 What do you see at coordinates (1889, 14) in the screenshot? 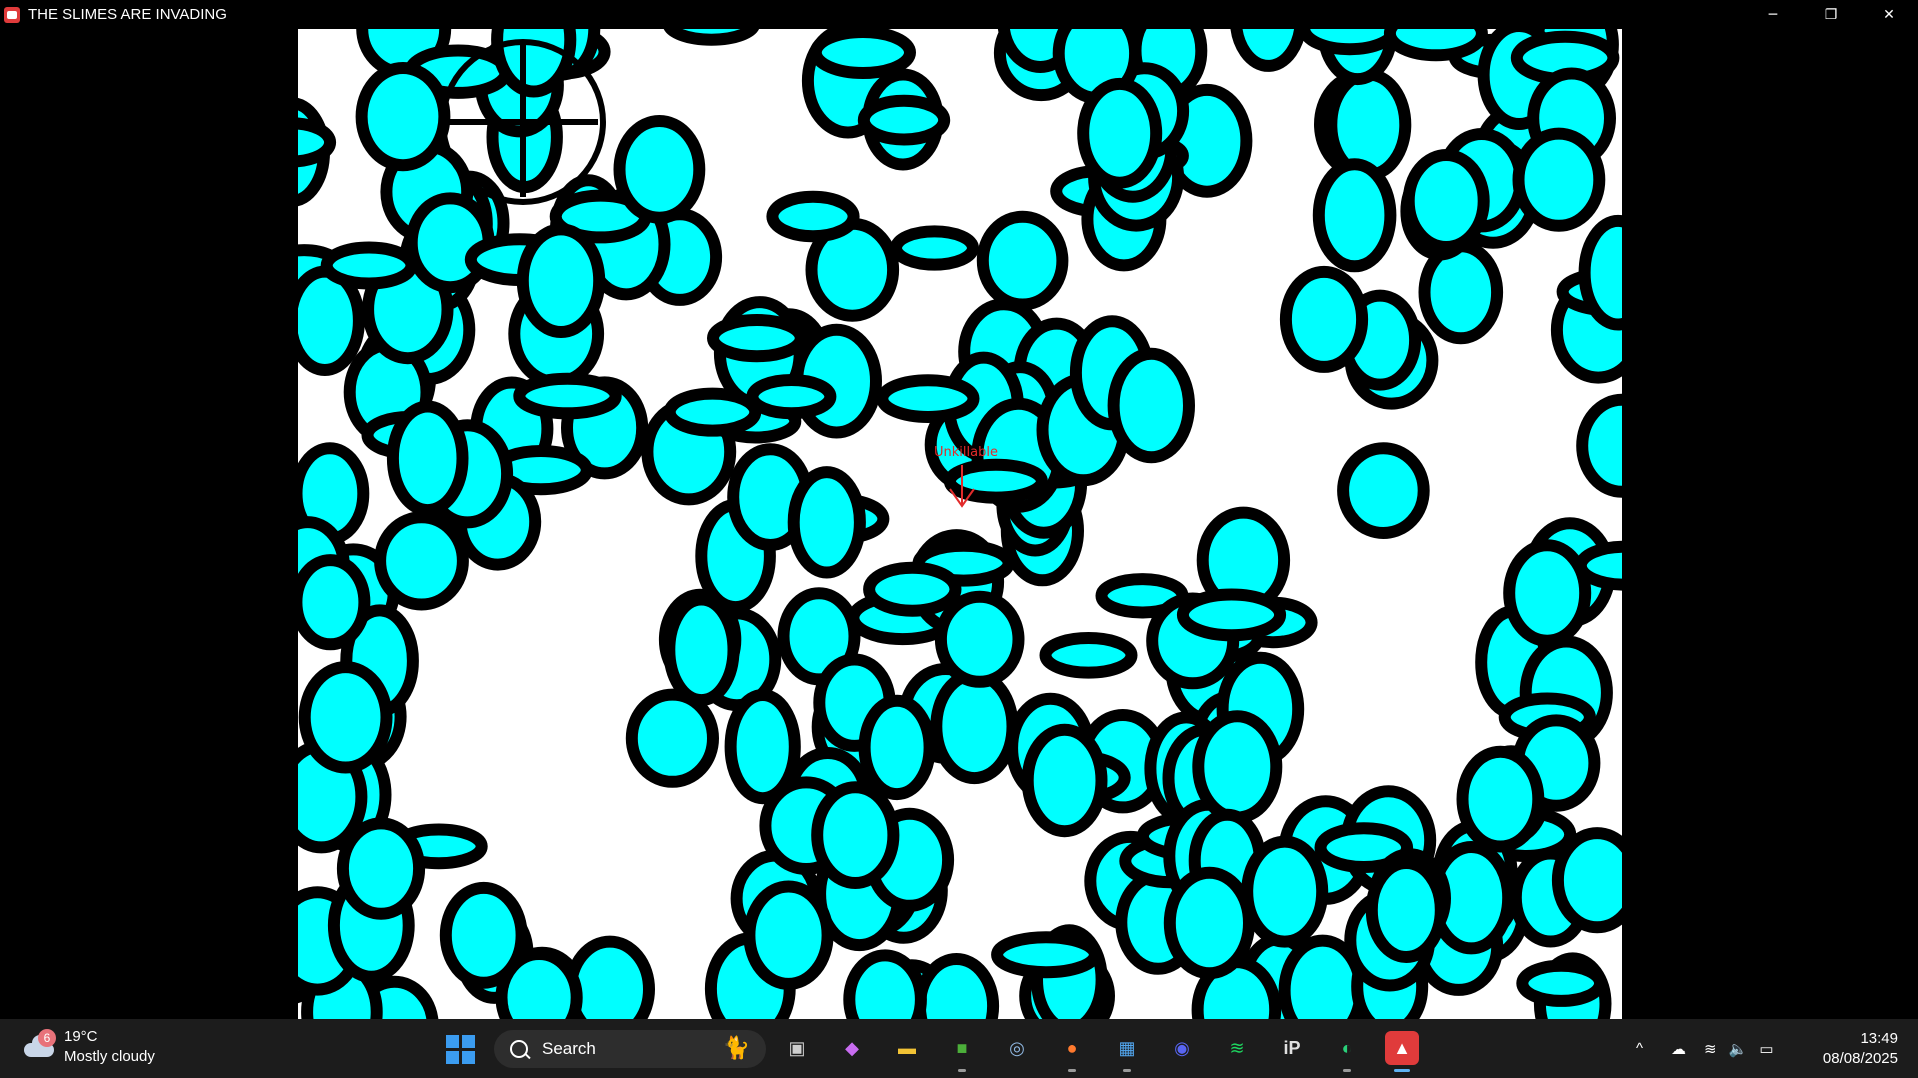
I see `close-button: ✕` at bounding box center [1889, 14].